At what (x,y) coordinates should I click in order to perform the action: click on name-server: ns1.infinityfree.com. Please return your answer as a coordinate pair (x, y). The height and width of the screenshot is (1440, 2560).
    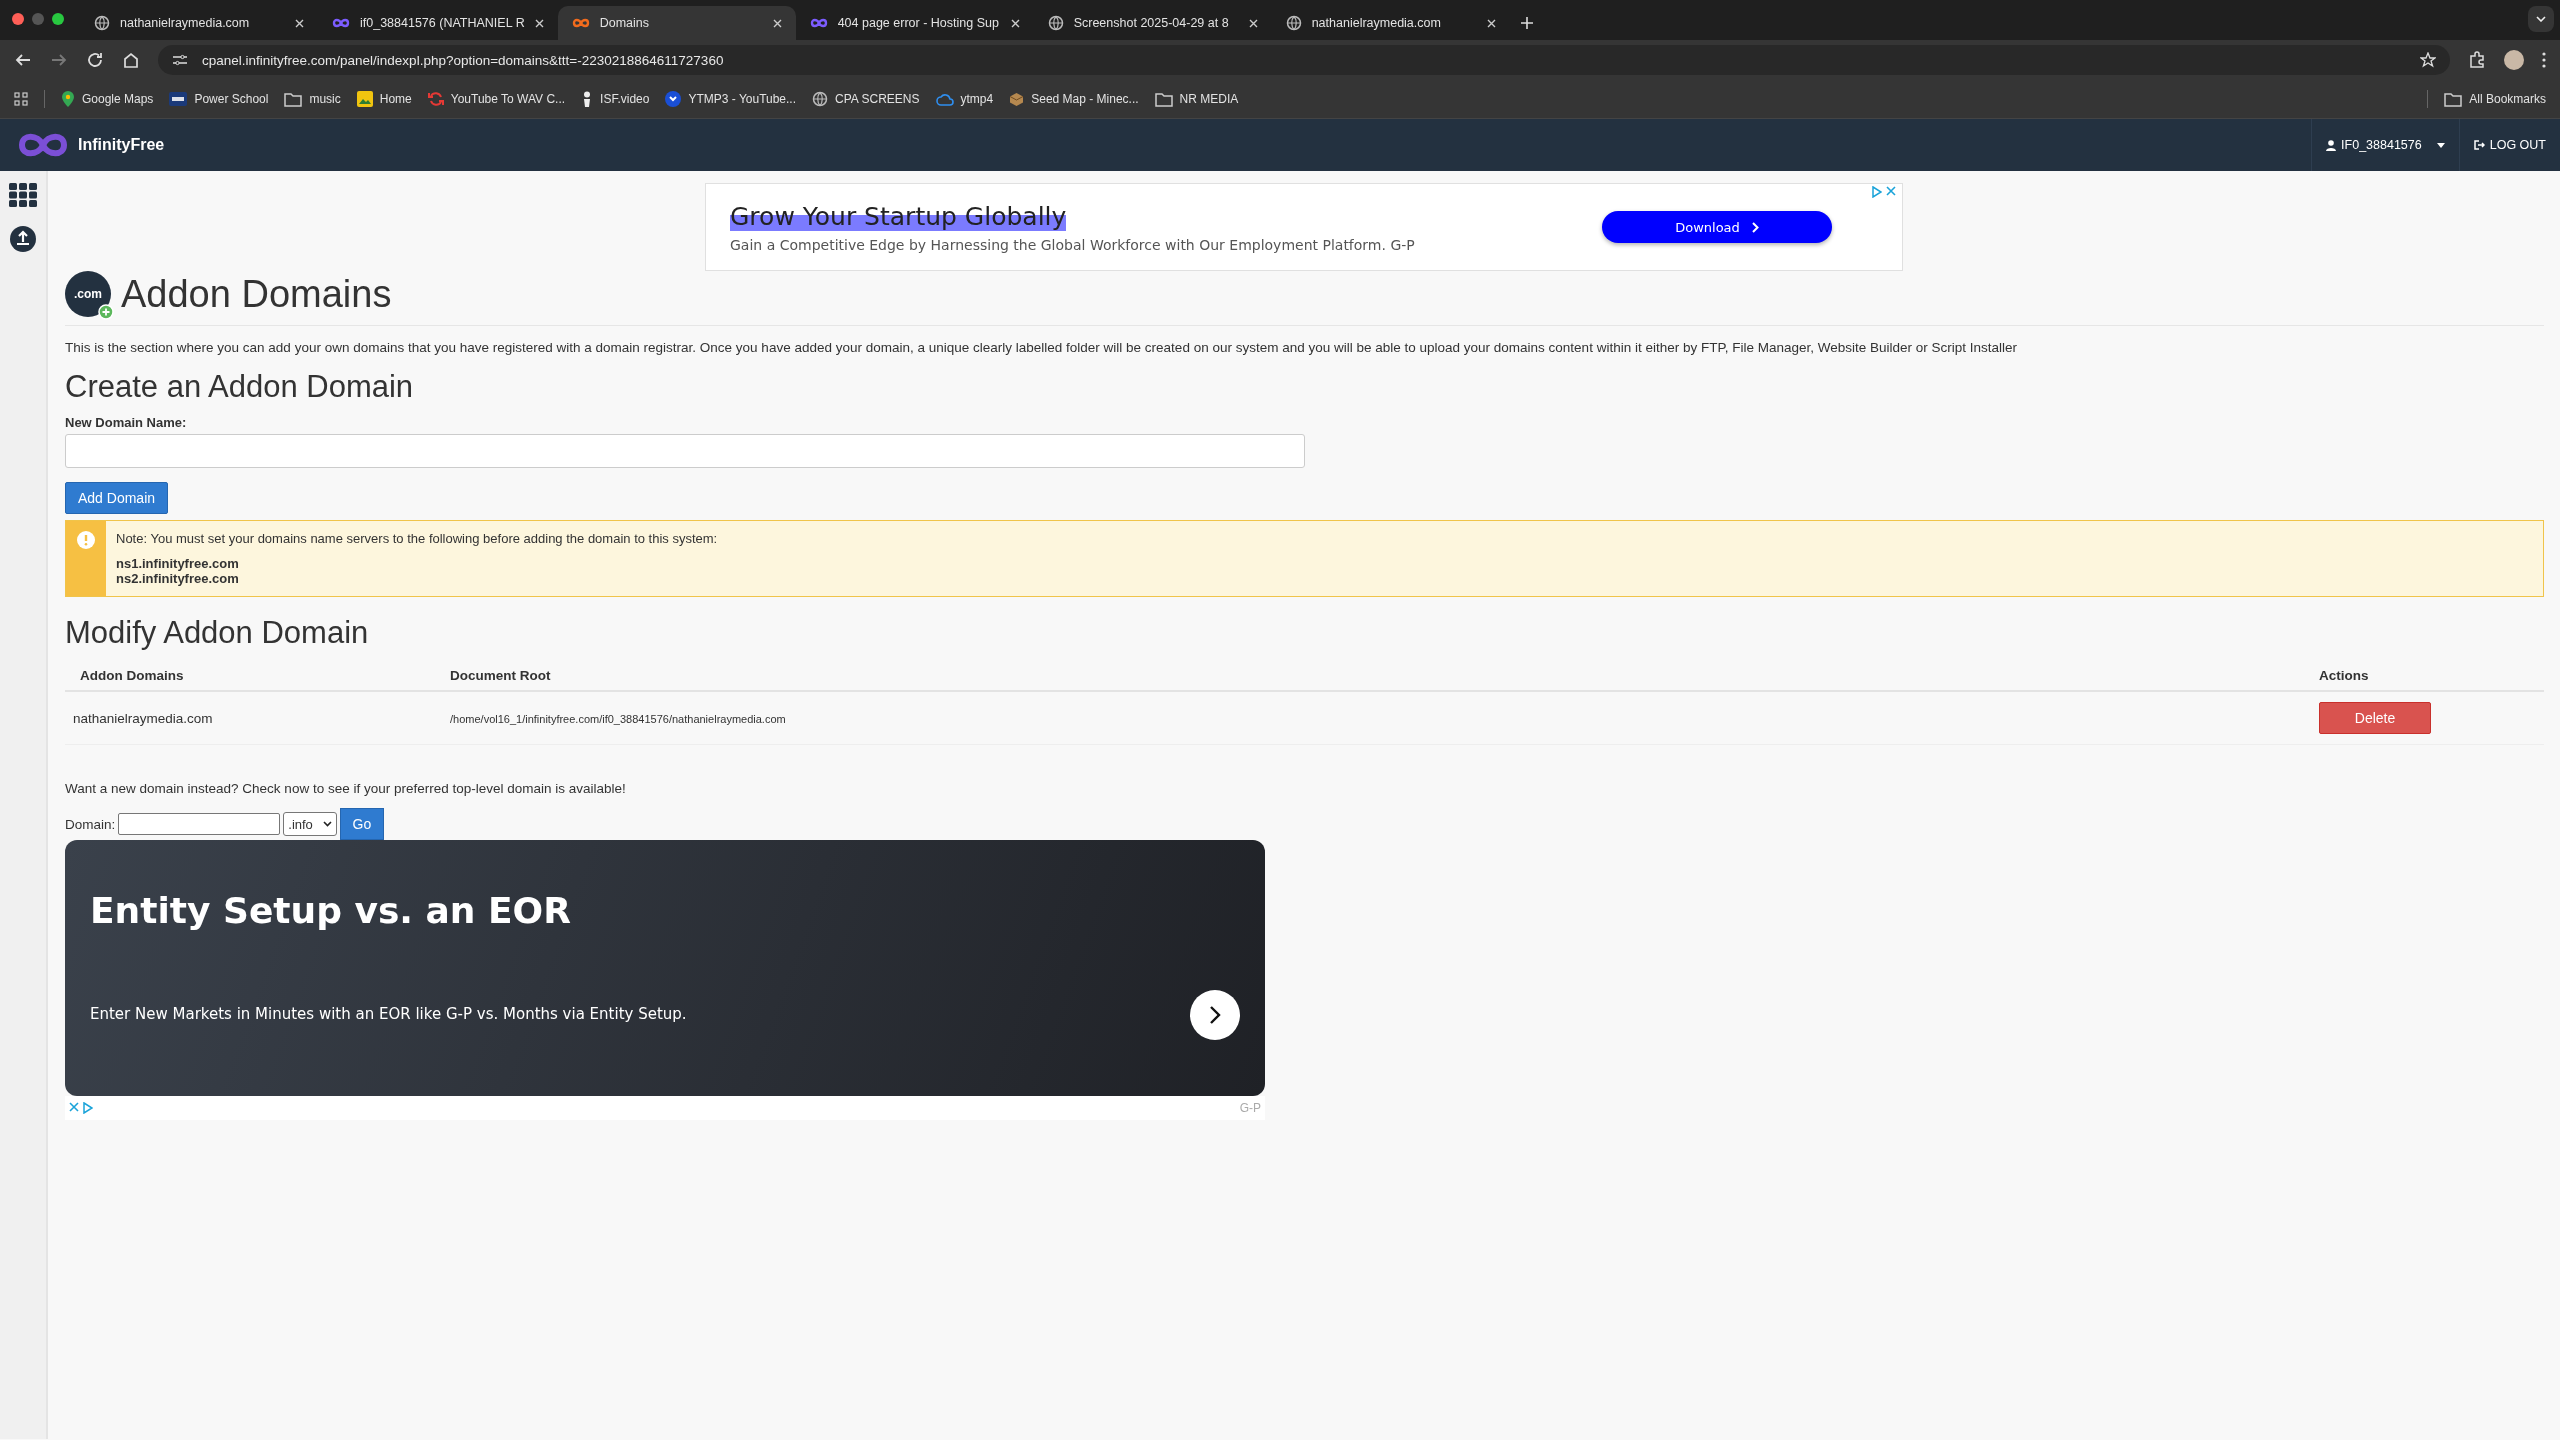
    Looking at the image, I should click on (178, 563).